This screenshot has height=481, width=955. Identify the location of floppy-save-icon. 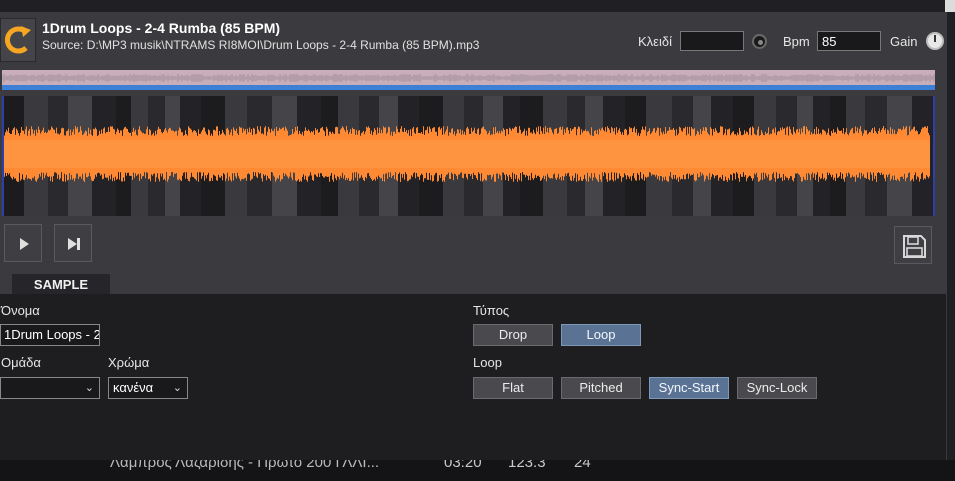
(914, 246).